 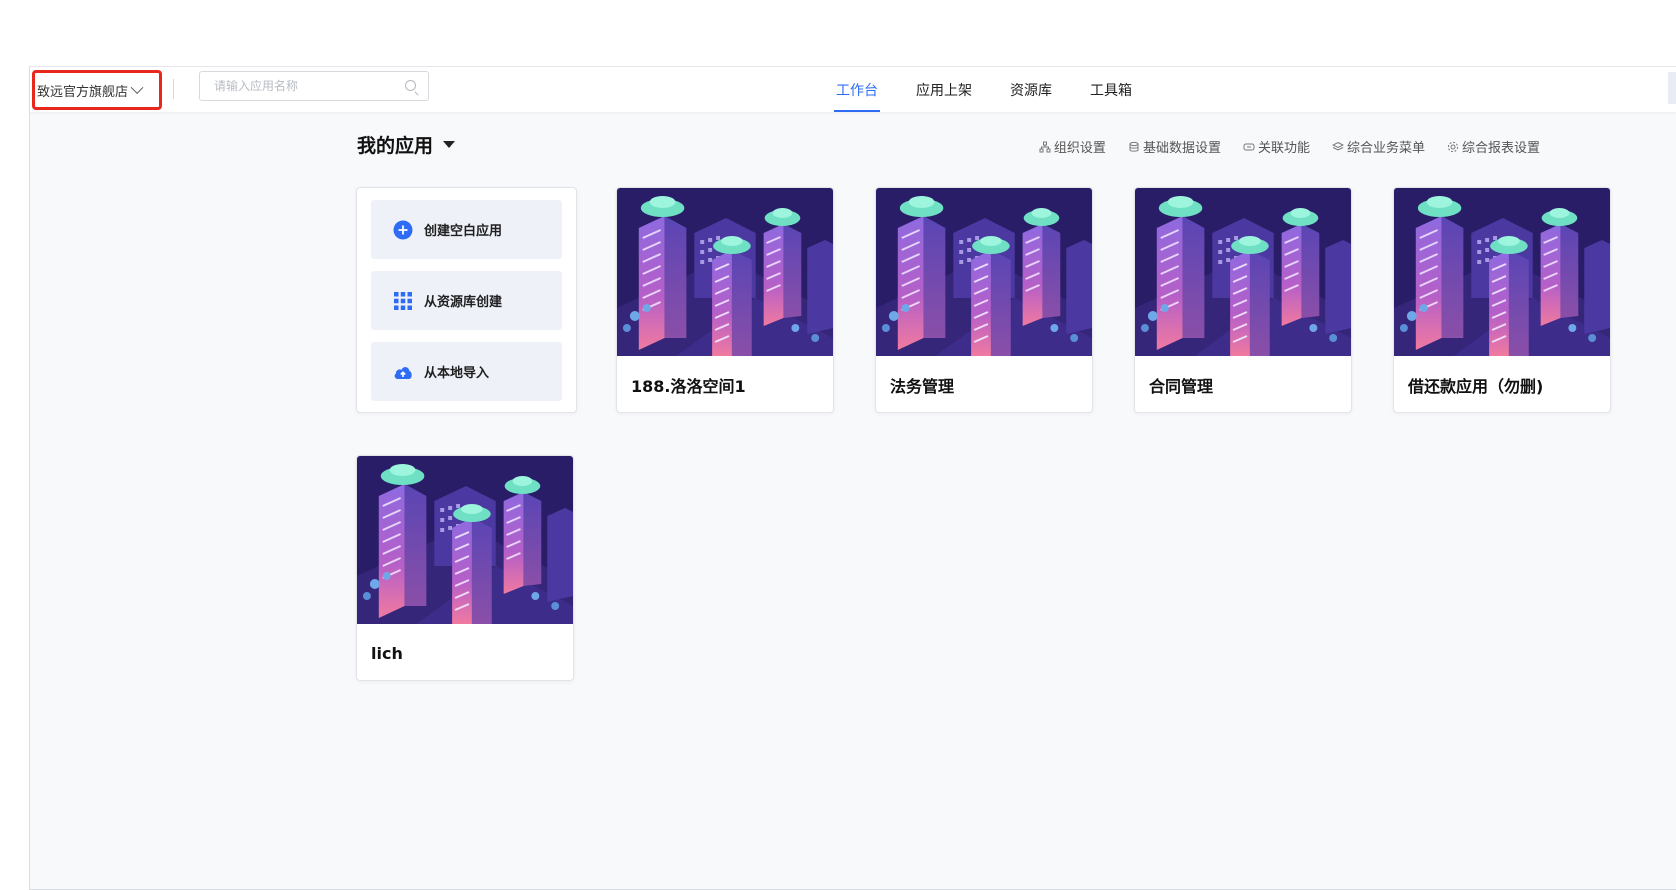 I want to click on link-label: 综合业务菜单, so click(x=1385, y=148).